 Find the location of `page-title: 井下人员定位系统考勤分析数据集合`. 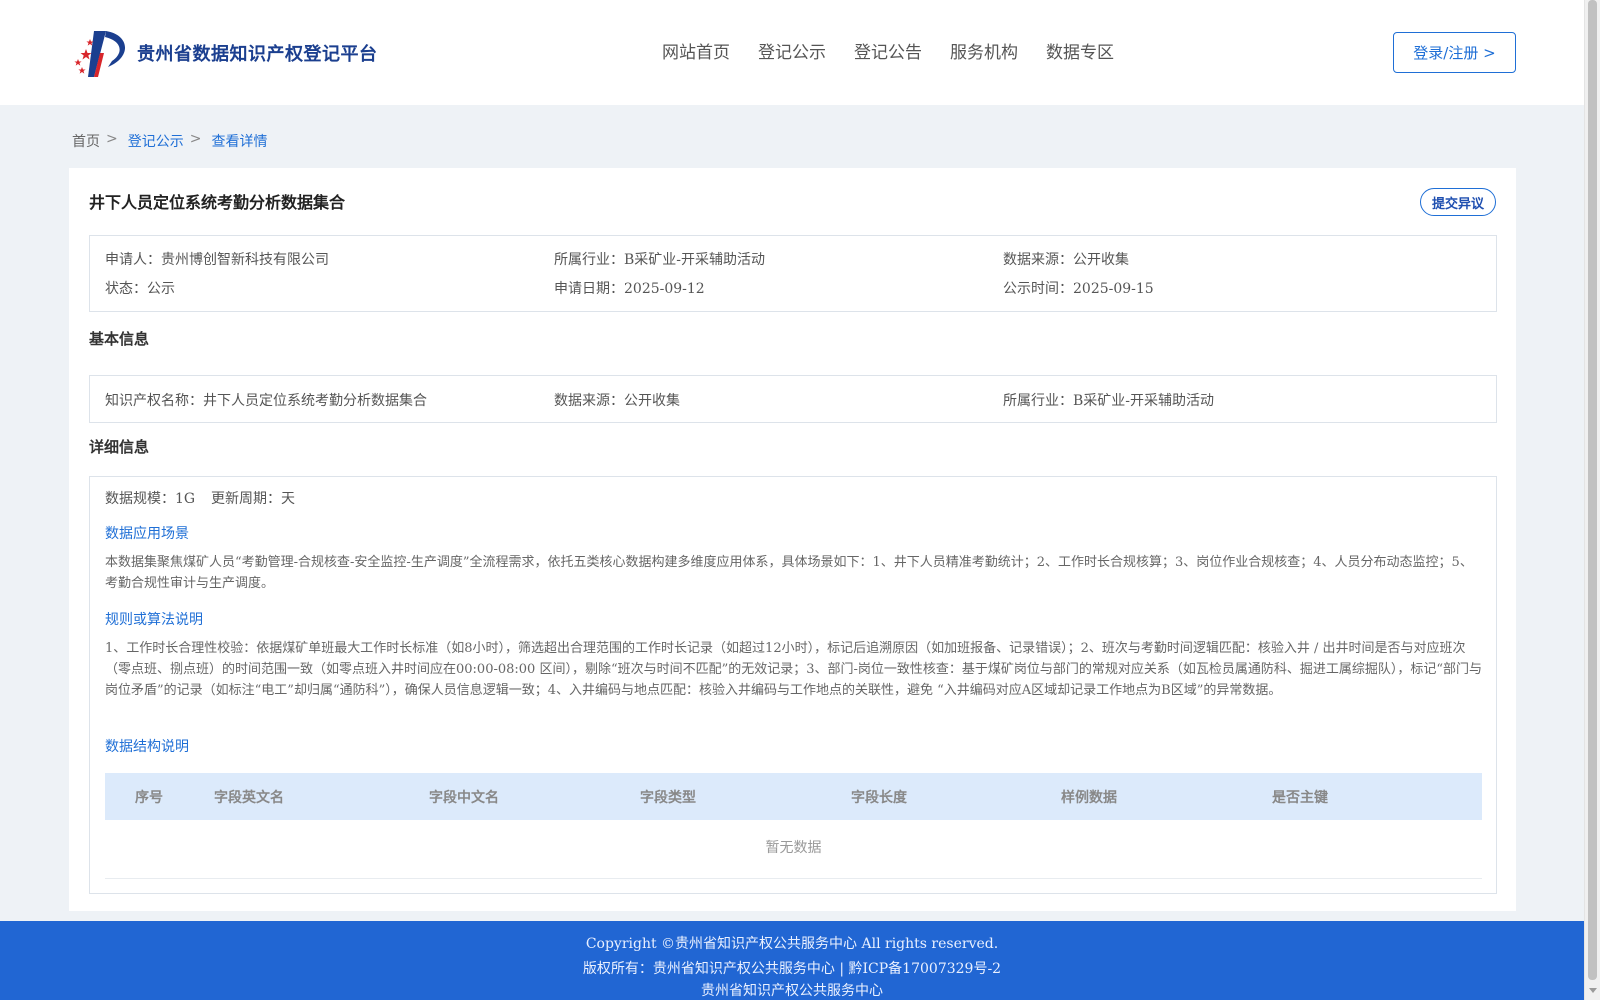

page-title: 井下人员定位系统考勤分析数据集合 is located at coordinates (217, 202).